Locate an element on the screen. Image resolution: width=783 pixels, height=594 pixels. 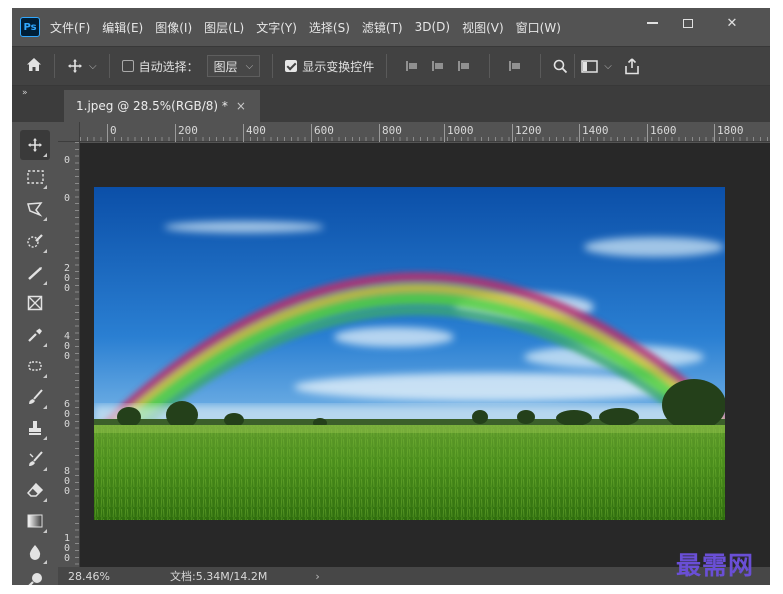
ruler-label: 4 0 0 is located at coordinates (67, 346).